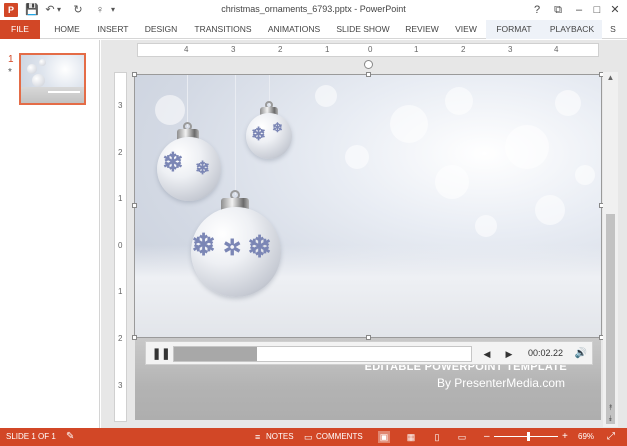 This screenshot has width=627, height=446. What do you see at coordinates (322, 354) in the screenshot?
I see `media-progress-bar` at bounding box center [322, 354].